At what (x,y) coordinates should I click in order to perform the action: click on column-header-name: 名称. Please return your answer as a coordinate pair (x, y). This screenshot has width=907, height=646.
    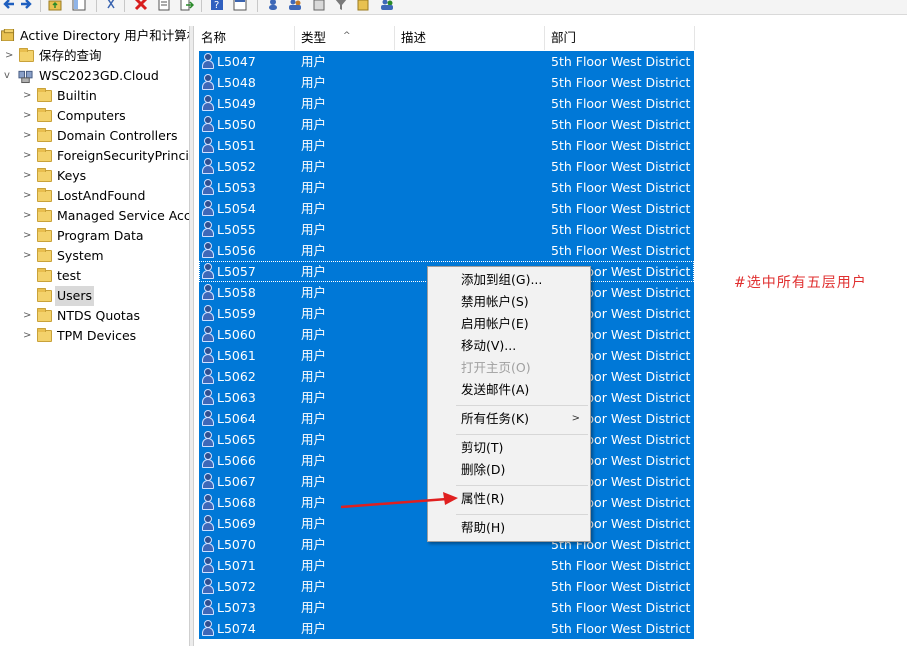
    Looking at the image, I should click on (245, 38).